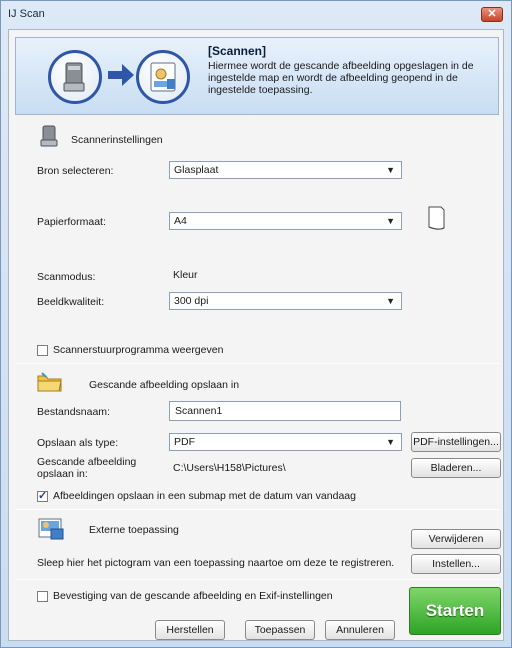 This screenshot has height=648, width=512. What do you see at coordinates (196, 170) in the screenshot?
I see `source-value: Glasplaat` at bounding box center [196, 170].